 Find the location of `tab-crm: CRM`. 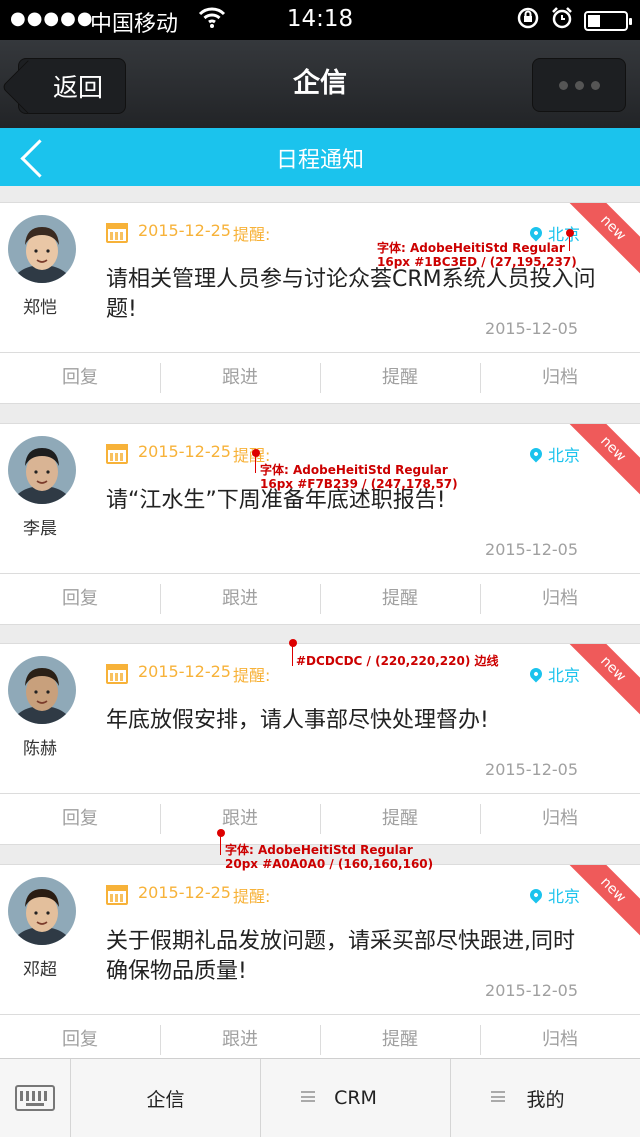

tab-crm: CRM is located at coordinates (356, 1098).